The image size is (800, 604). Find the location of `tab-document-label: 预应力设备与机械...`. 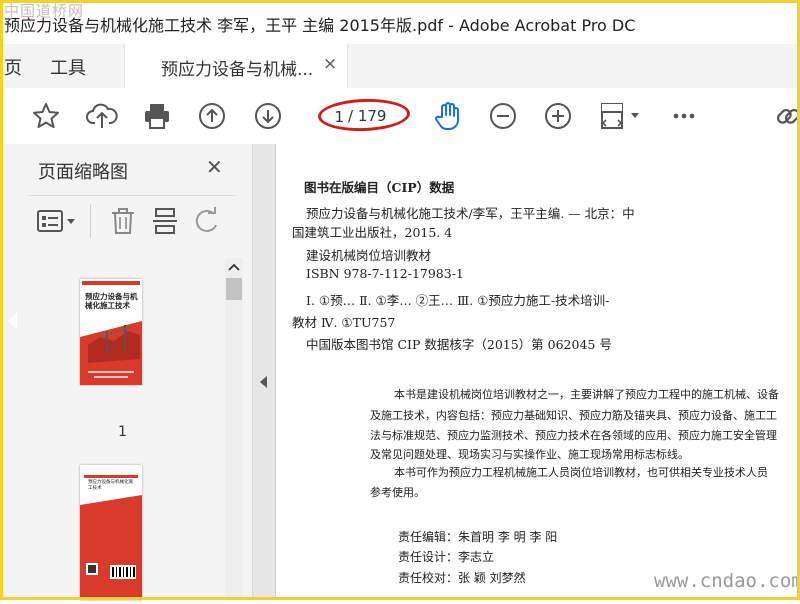

tab-document-label: 预应力设备与机械... is located at coordinates (237, 70).